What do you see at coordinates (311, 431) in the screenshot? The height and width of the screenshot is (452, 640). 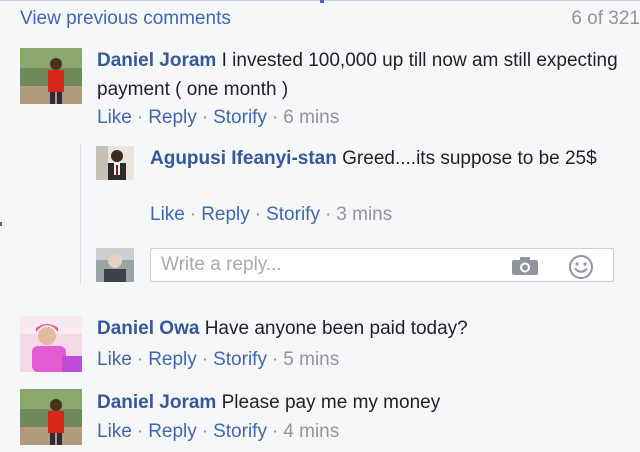 I see `comment-timestamp: 4 mins` at bounding box center [311, 431].